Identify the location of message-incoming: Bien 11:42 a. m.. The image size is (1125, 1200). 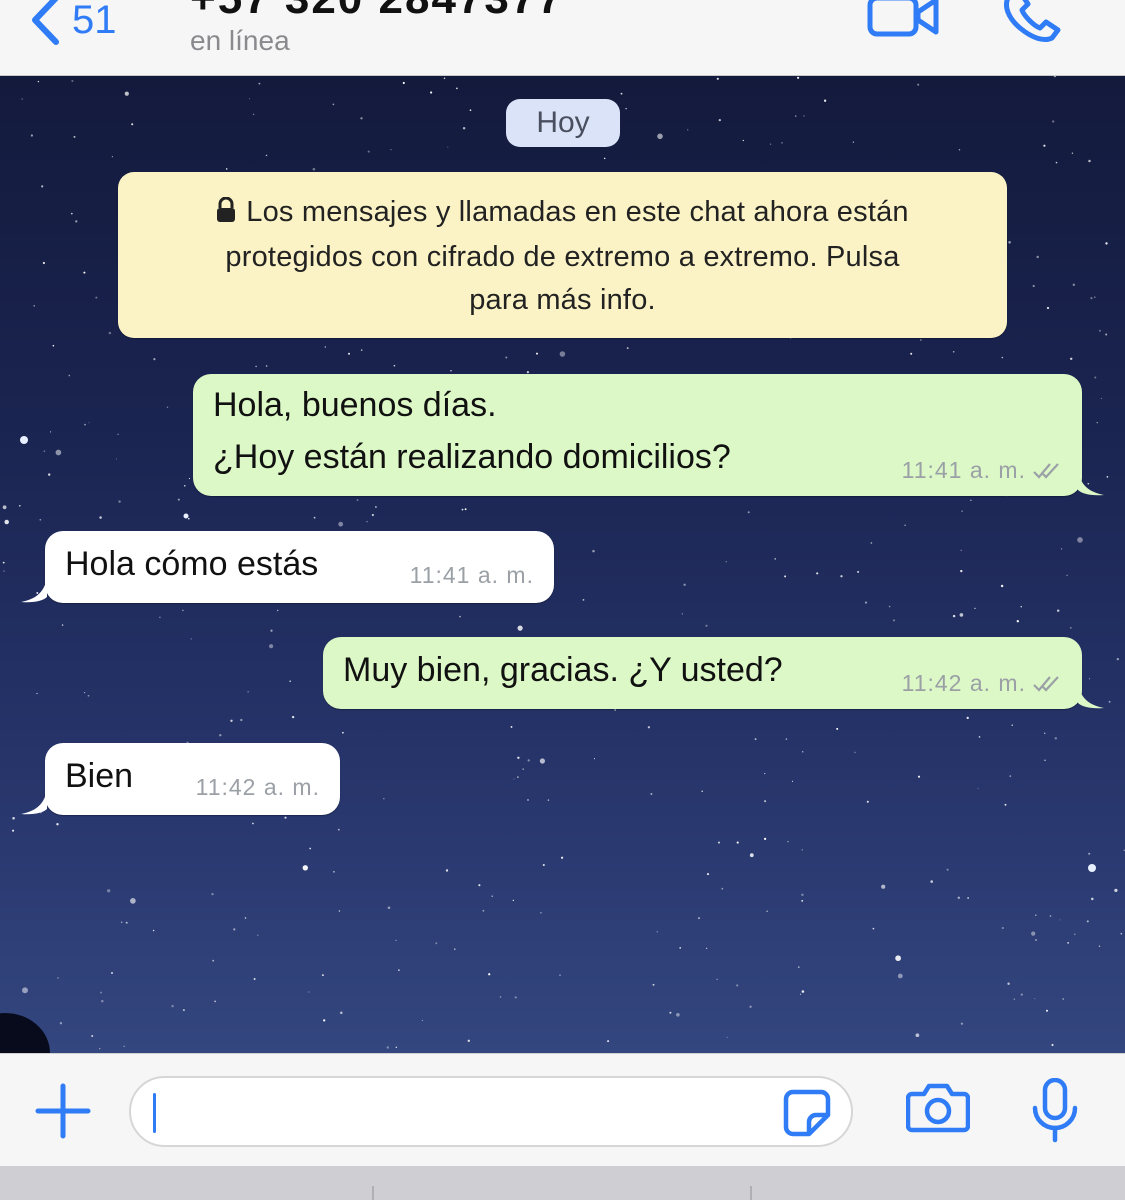
(180, 779).